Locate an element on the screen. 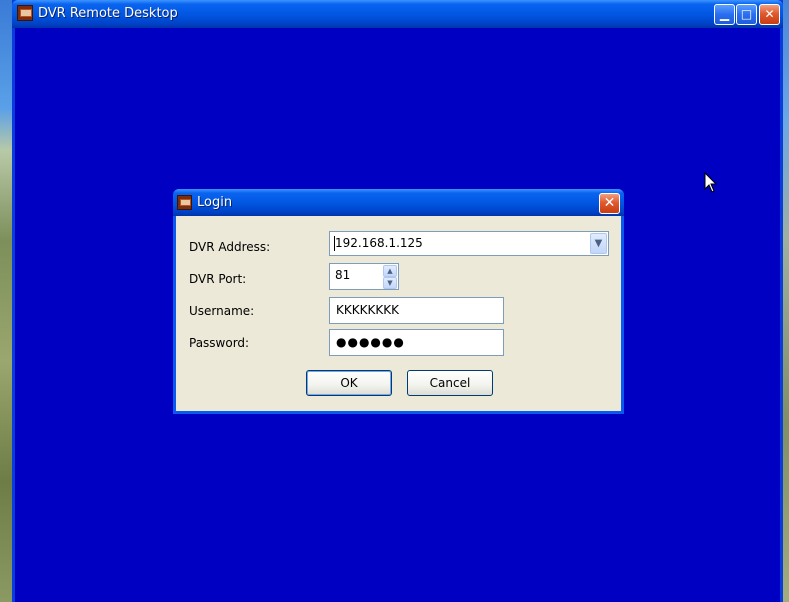  dvr-port-value: 81 is located at coordinates (342, 275).